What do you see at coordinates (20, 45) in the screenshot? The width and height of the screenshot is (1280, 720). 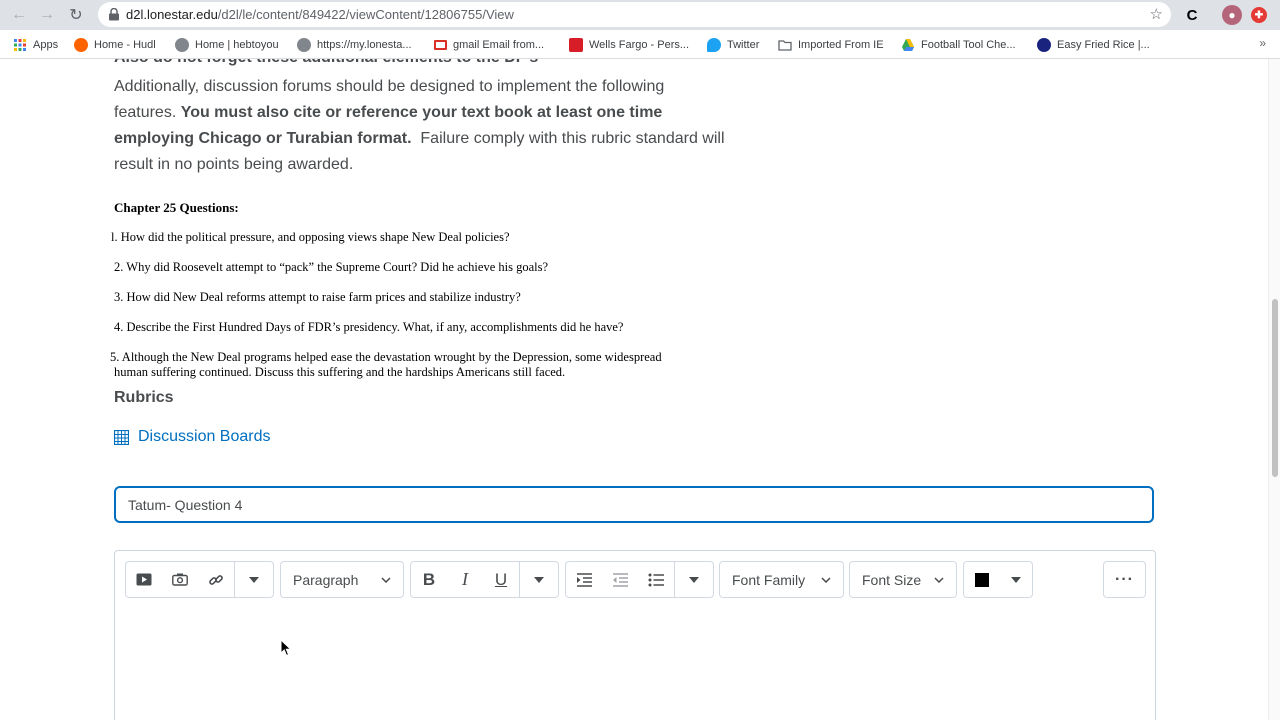 I see `apps-grid-icon` at bounding box center [20, 45].